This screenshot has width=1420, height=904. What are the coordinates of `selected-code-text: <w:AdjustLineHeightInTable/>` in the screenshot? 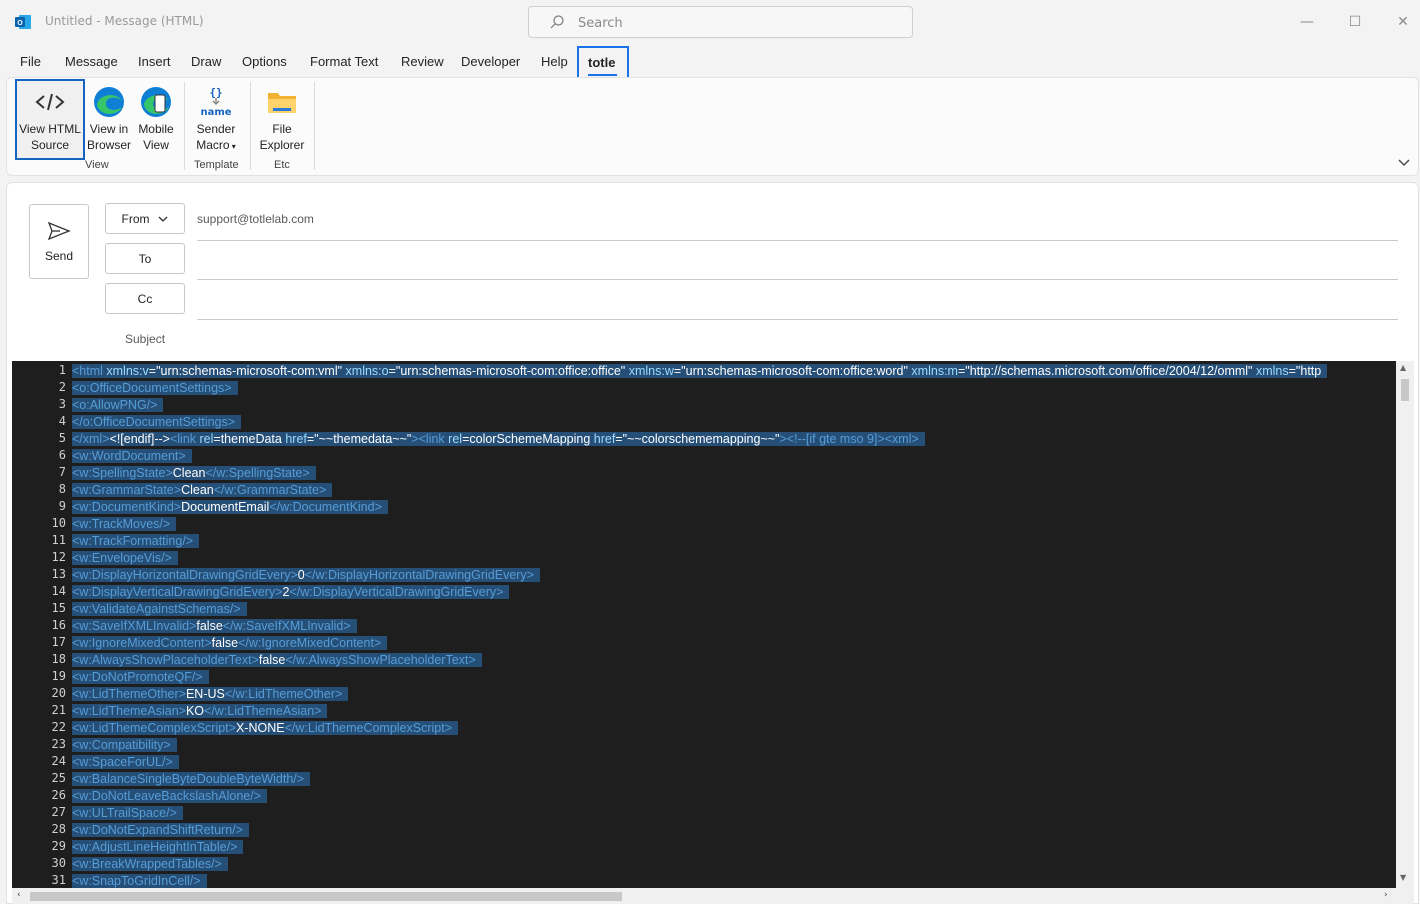 It's located at (158, 847).